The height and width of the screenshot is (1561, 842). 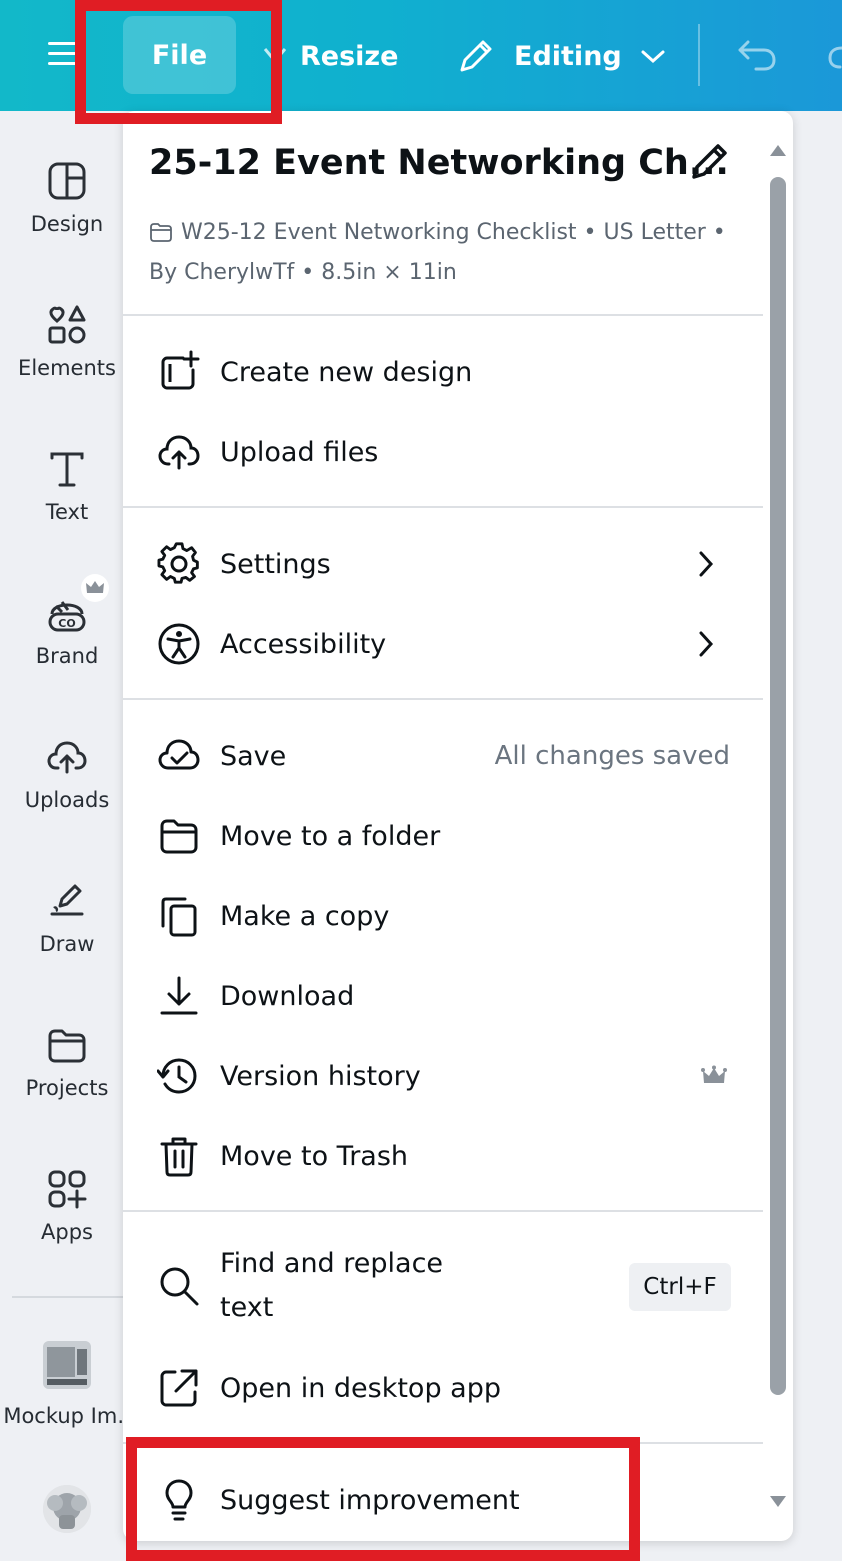 What do you see at coordinates (178, 563) in the screenshot?
I see `gear-icon` at bounding box center [178, 563].